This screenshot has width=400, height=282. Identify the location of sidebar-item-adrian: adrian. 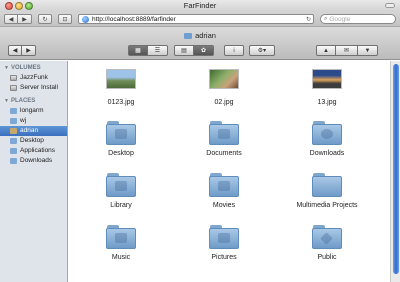
(33, 131).